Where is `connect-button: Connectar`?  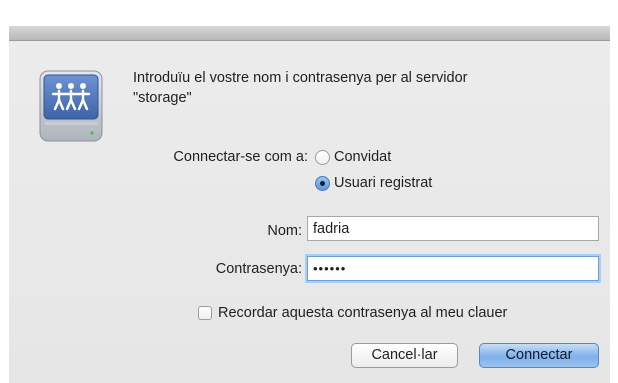
connect-button: Connectar is located at coordinates (539, 355).